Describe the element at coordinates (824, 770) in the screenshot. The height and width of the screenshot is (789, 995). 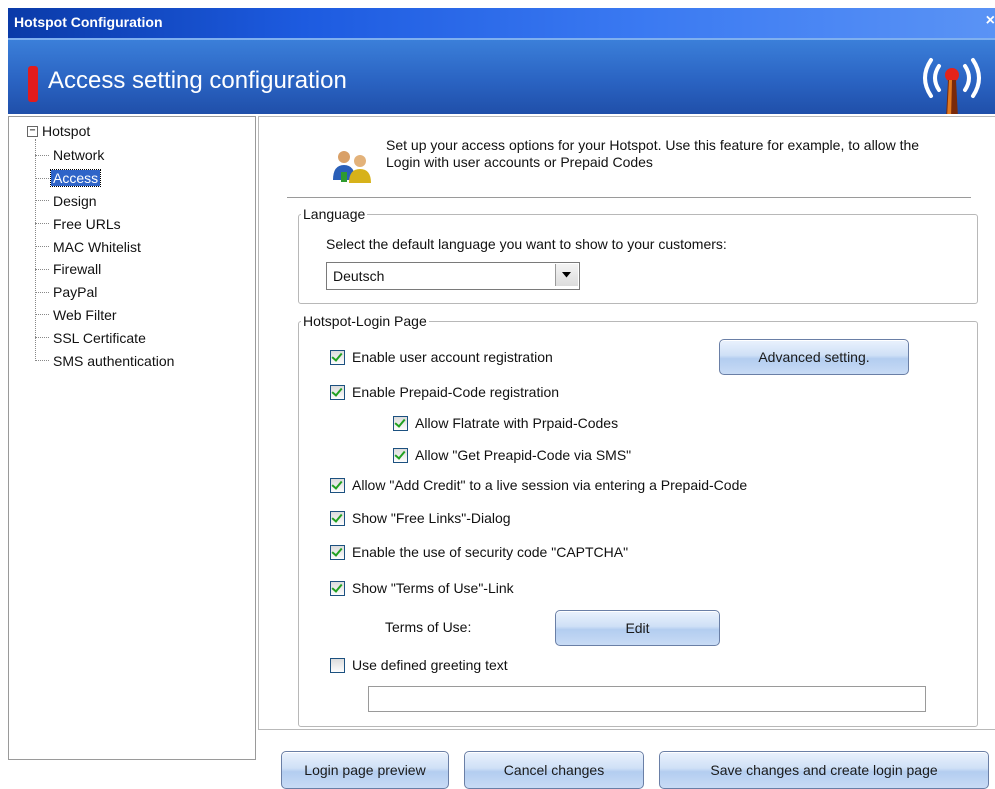
I see `save-changes-button: Save changes and create login page` at that location.